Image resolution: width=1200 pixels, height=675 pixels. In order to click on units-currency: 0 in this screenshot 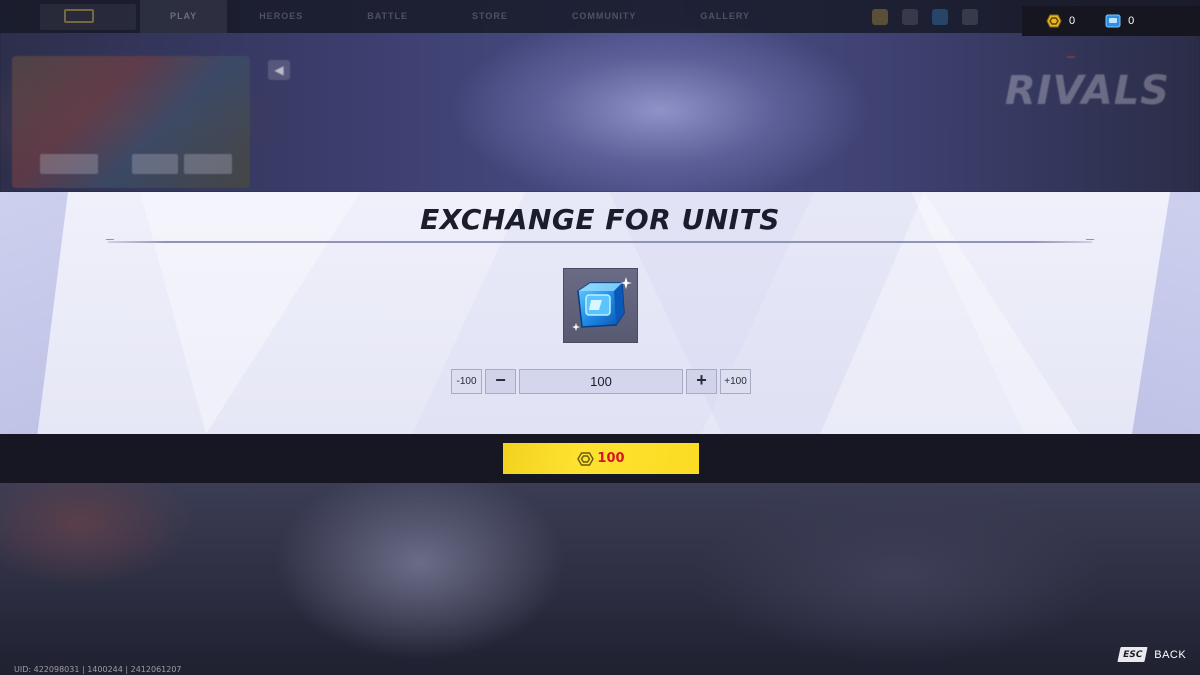, I will do `click(1119, 21)`.